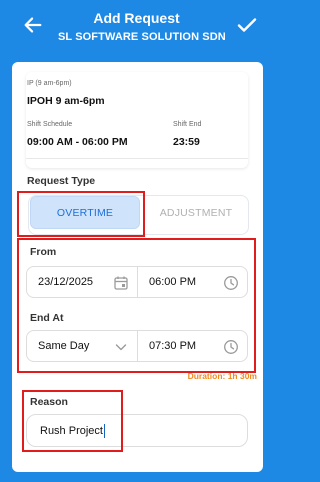 The image size is (320, 482). Describe the element at coordinates (187, 124) in the screenshot. I see `shift-end-label: Shift End` at that location.